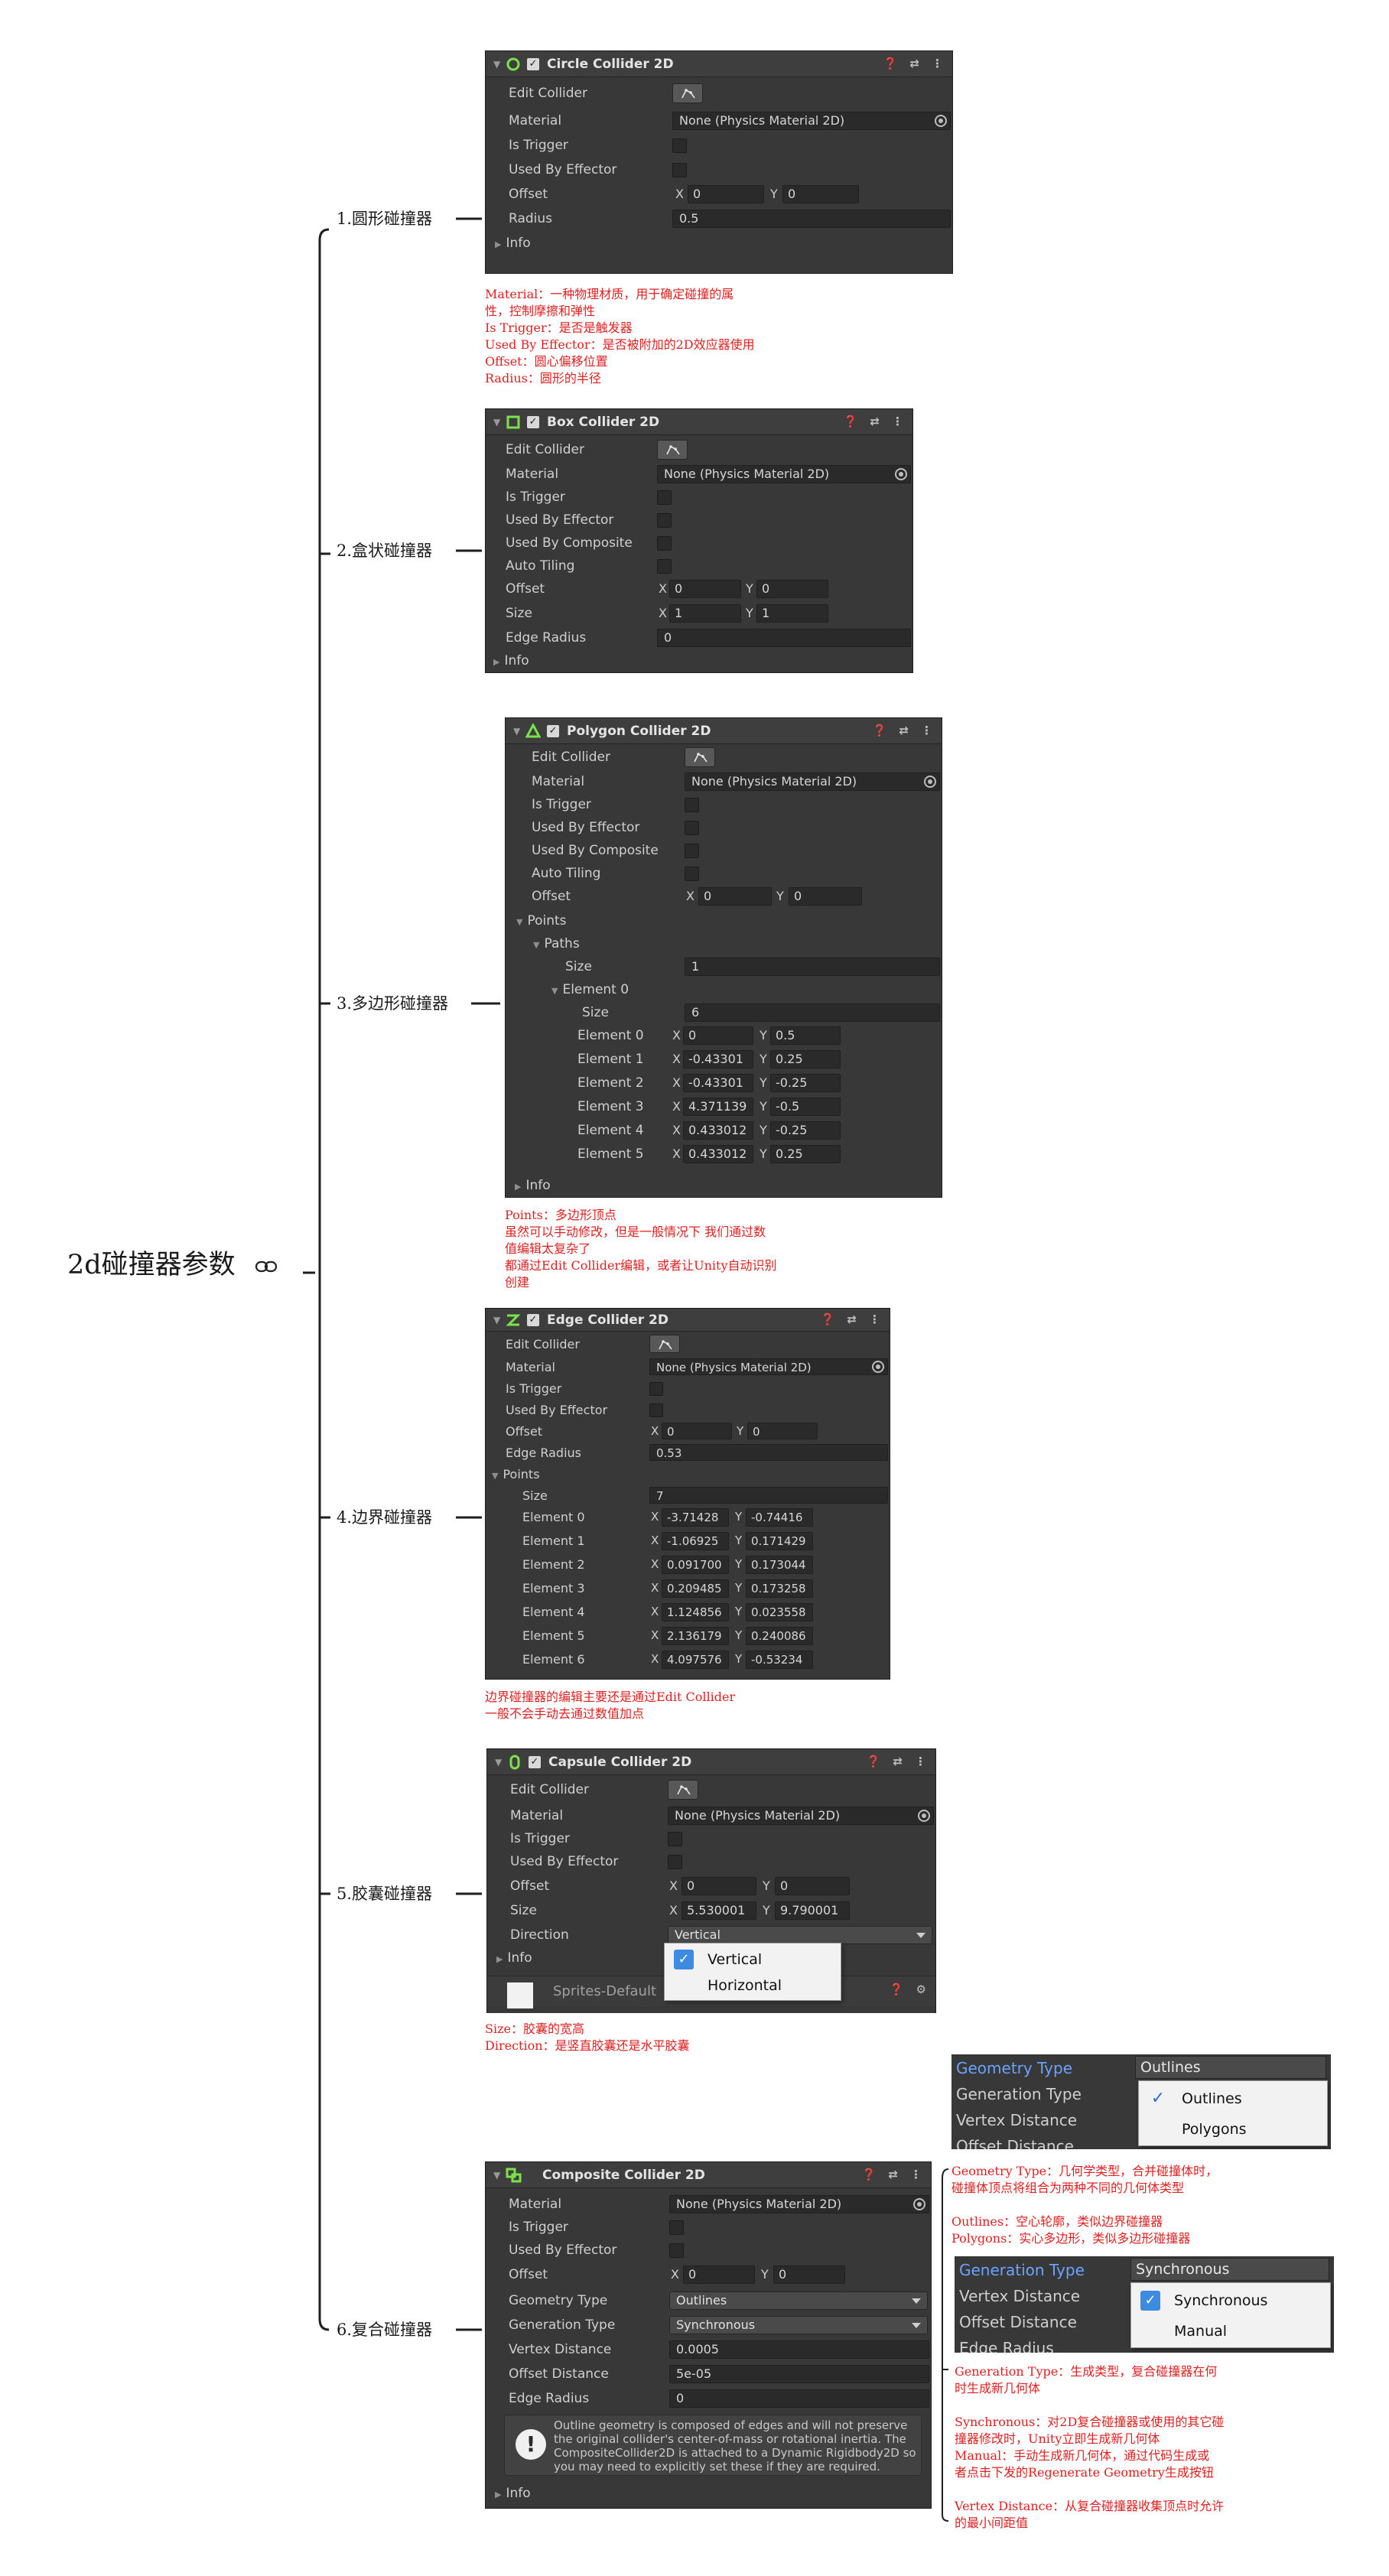 This screenshot has width=1389, height=2576. I want to click on component-header: ▼ ✓ Circle Collider 2D ❓ ⇄ ⋮, so click(719, 64).